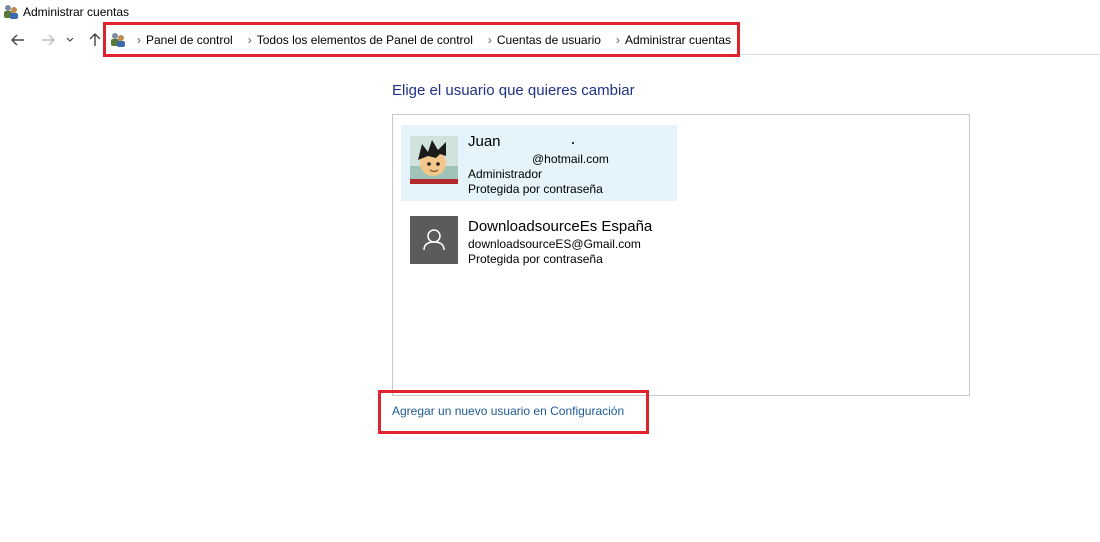  Describe the element at coordinates (570, 159) in the screenshot. I see `user-email: @hotmail.com` at that location.